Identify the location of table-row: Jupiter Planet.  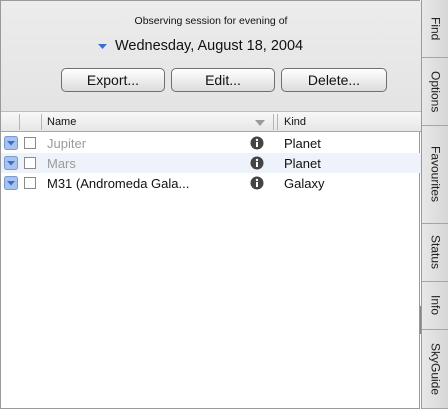
(211, 143).